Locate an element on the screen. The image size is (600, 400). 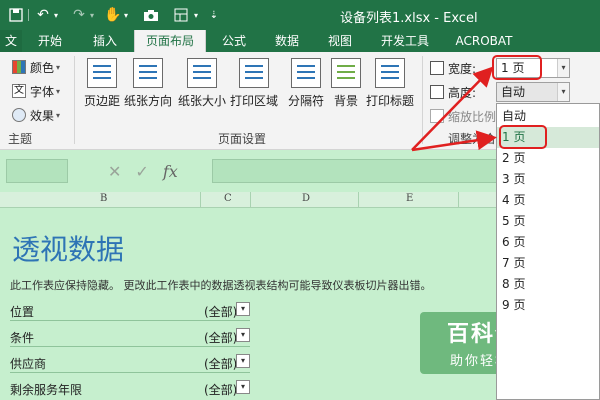
cancel-icon: ✕ is located at coordinates (114, 171).